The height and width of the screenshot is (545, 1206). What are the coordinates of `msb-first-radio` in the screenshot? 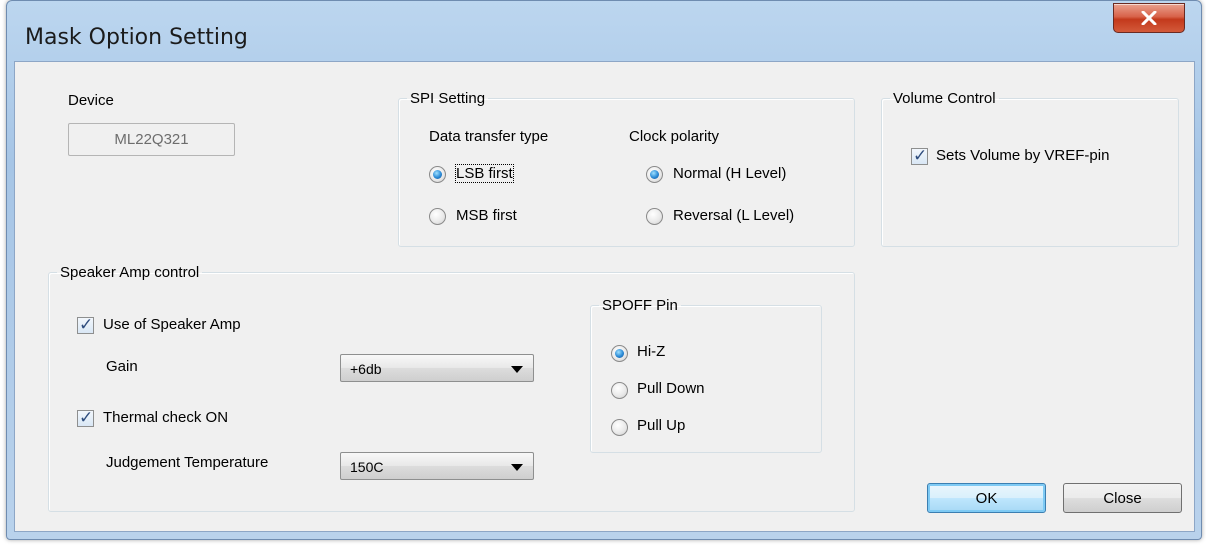 It's located at (437, 216).